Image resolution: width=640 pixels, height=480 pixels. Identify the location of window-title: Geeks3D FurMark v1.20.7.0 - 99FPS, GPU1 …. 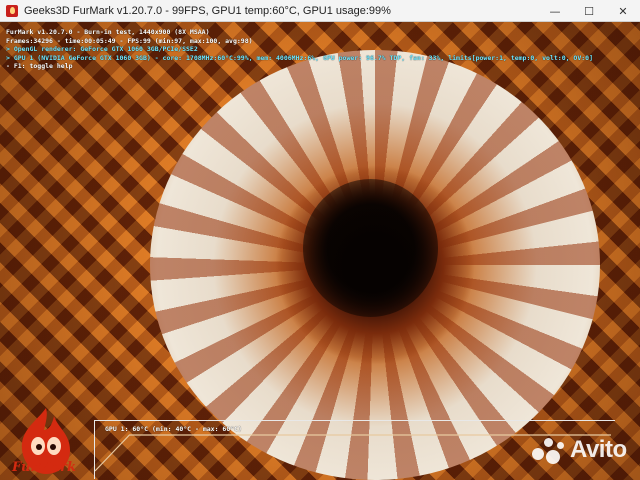
(207, 10).